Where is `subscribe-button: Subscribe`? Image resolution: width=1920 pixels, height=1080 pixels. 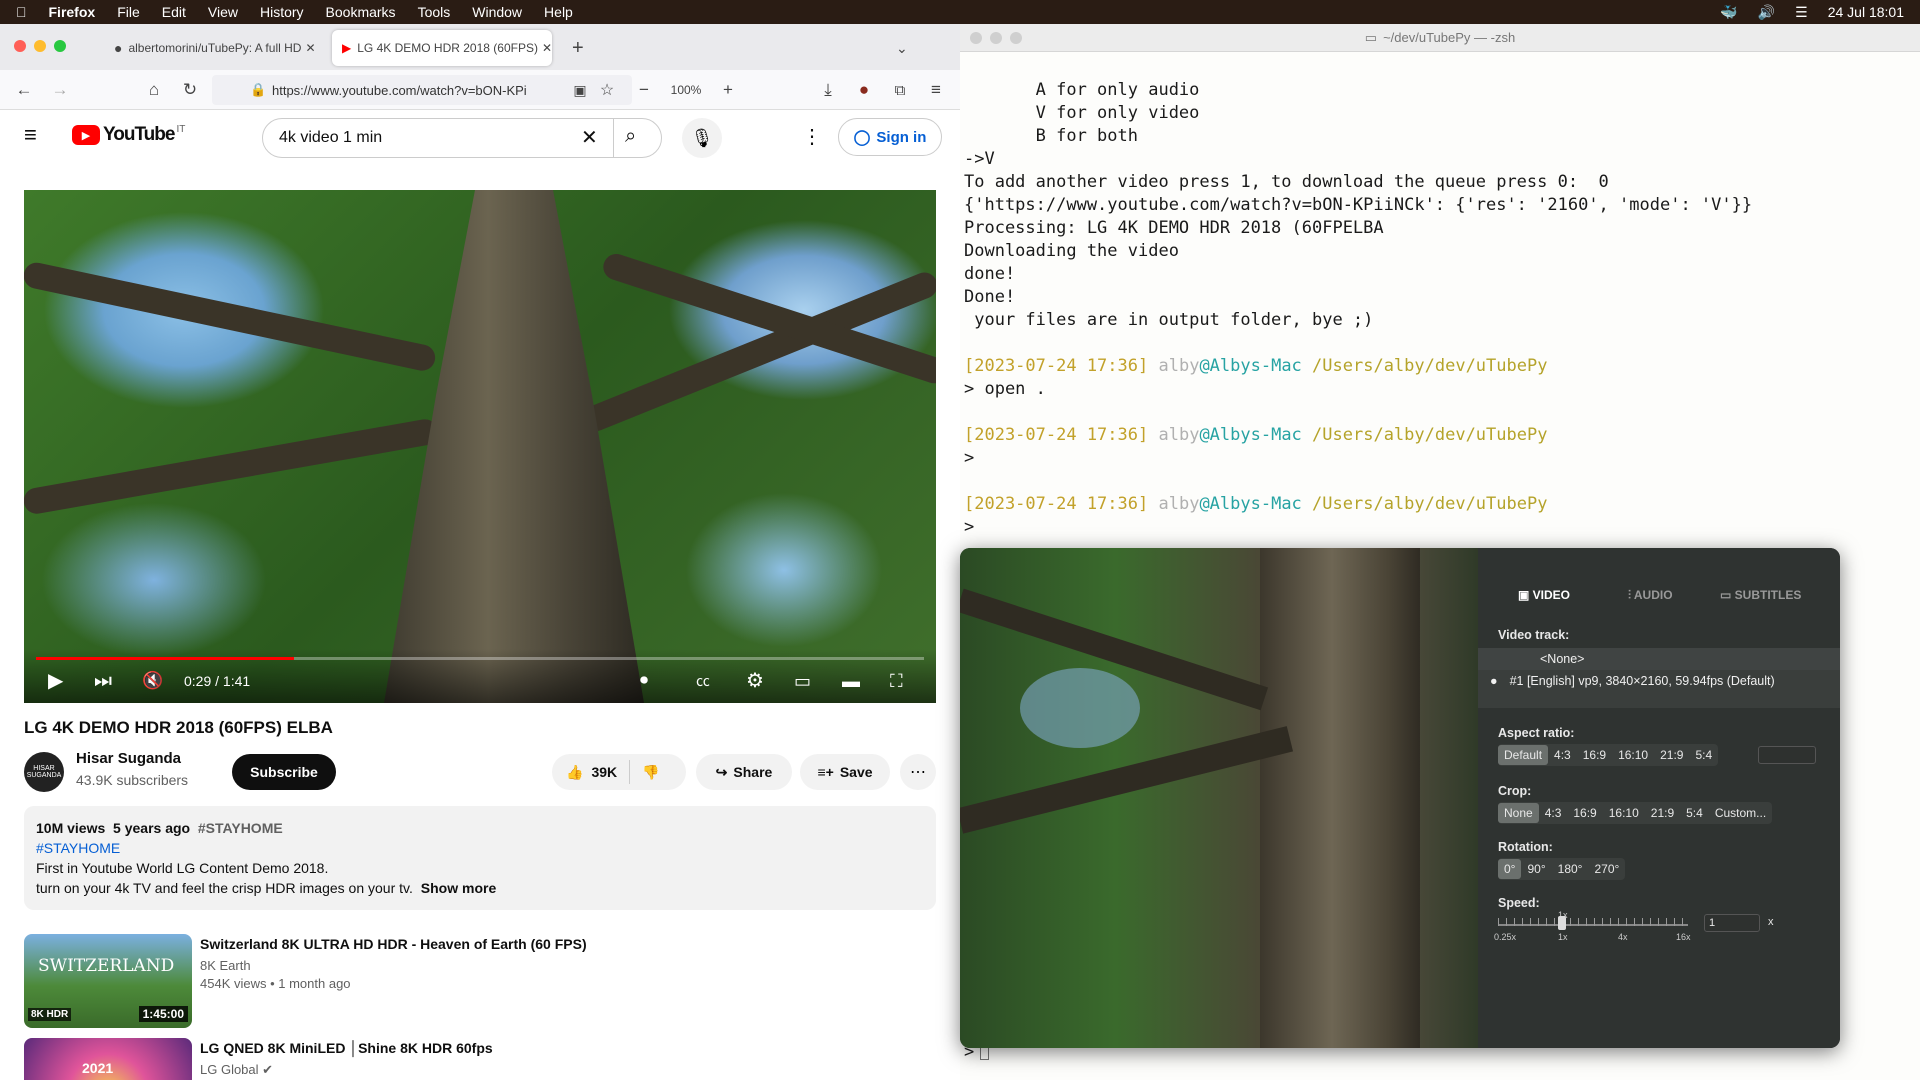
subscribe-button: Subscribe is located at coordinates (284, 772).